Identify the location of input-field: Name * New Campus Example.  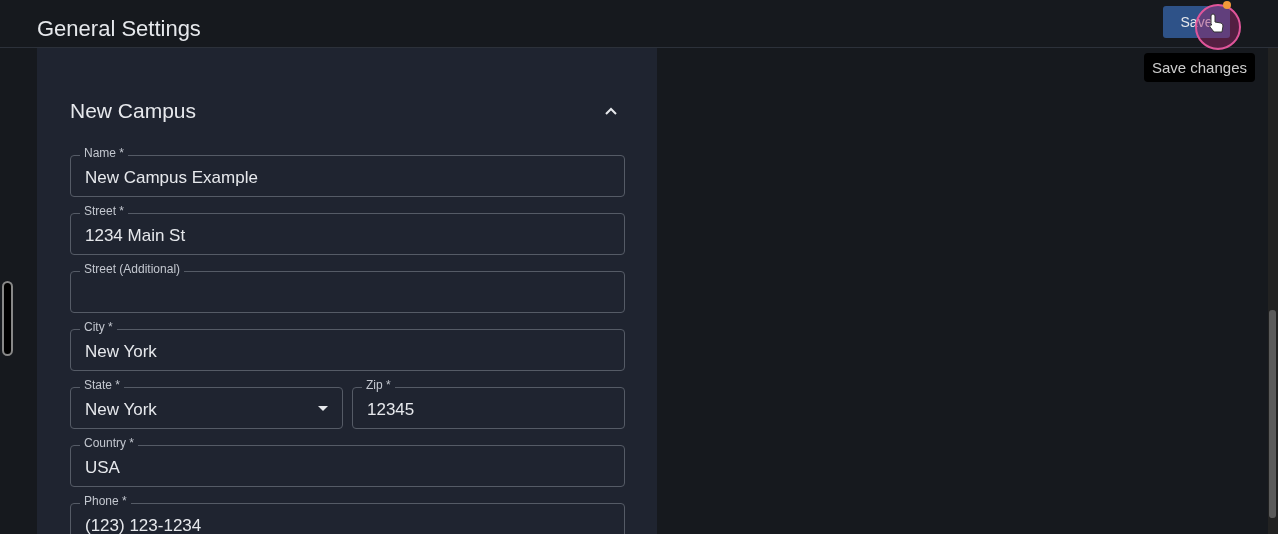
(347, 171).